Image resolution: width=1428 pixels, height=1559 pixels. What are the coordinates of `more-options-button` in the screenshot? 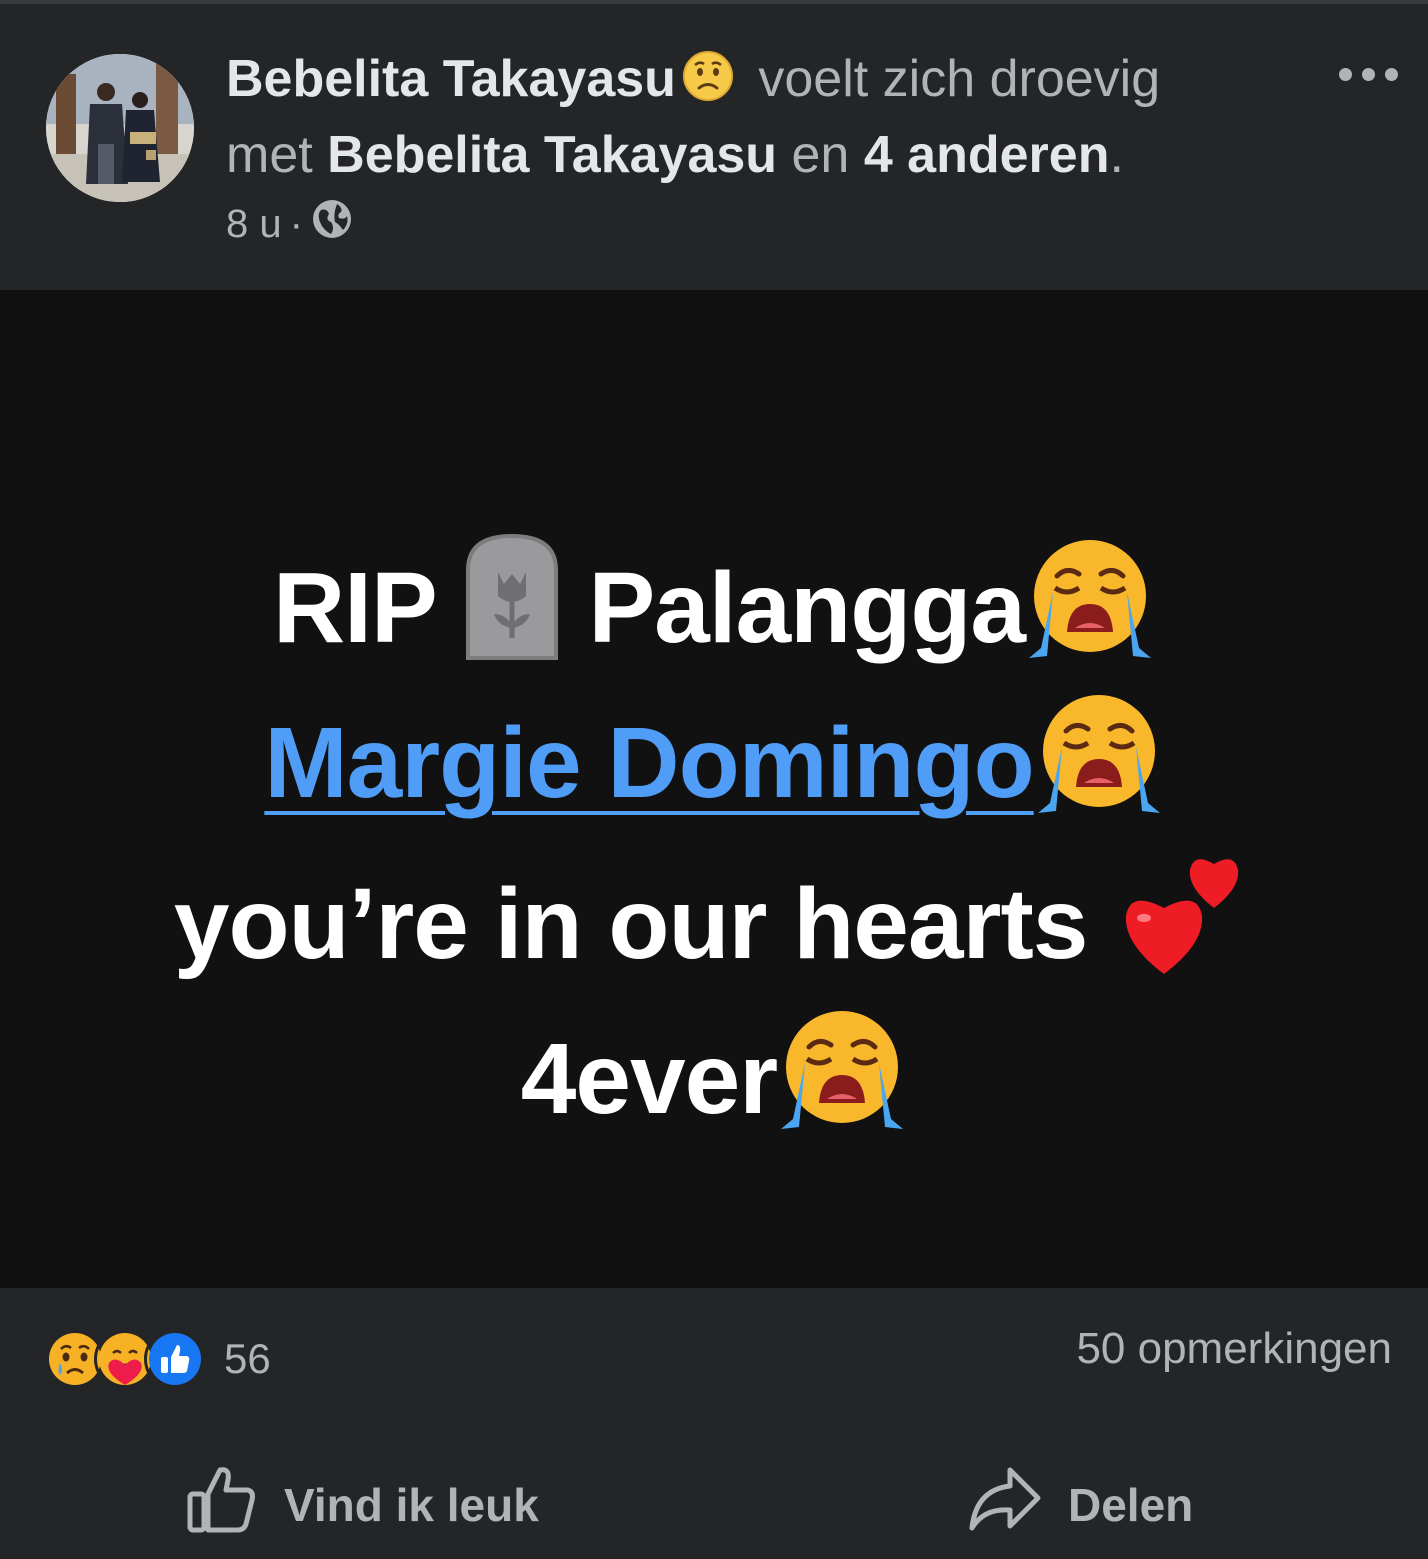 It's located at (1368, 74).